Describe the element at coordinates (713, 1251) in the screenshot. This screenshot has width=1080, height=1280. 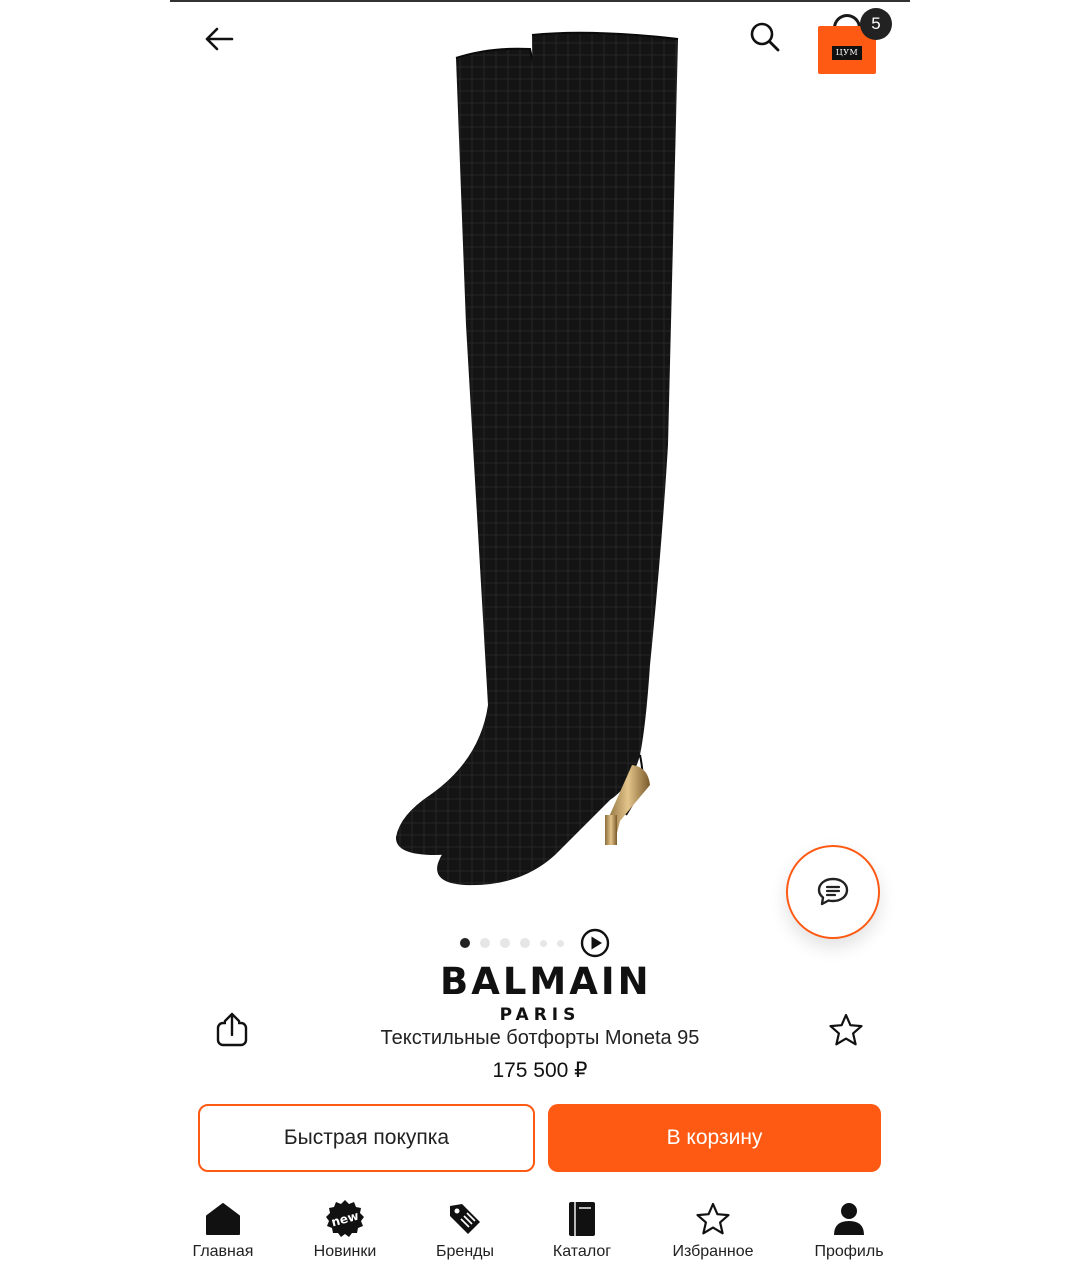
I see `tab-favorites-label: Избранное` at that location.